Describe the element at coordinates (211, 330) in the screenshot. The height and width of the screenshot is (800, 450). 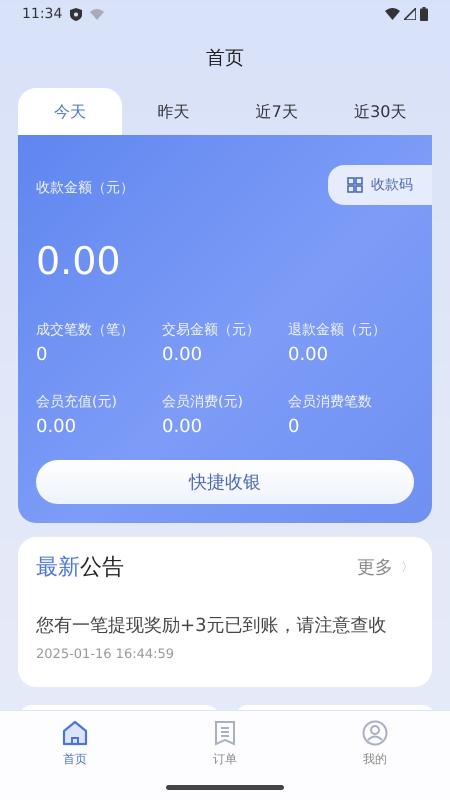
I see `stat-label: 交易金额（元）` at that location.